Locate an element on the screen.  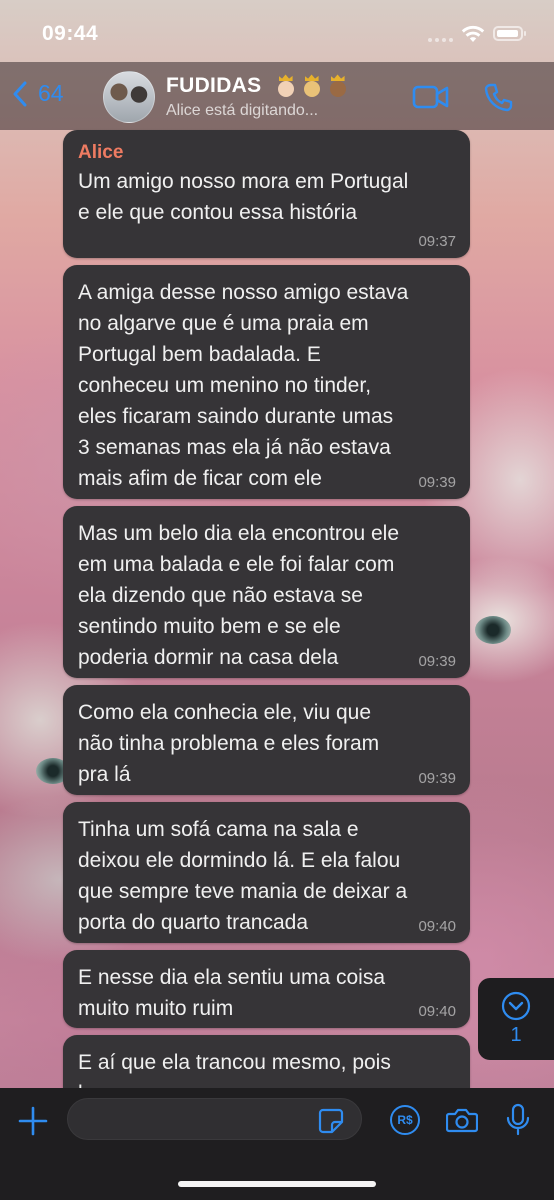
wifi-icon is located at coordinates (473, 33).